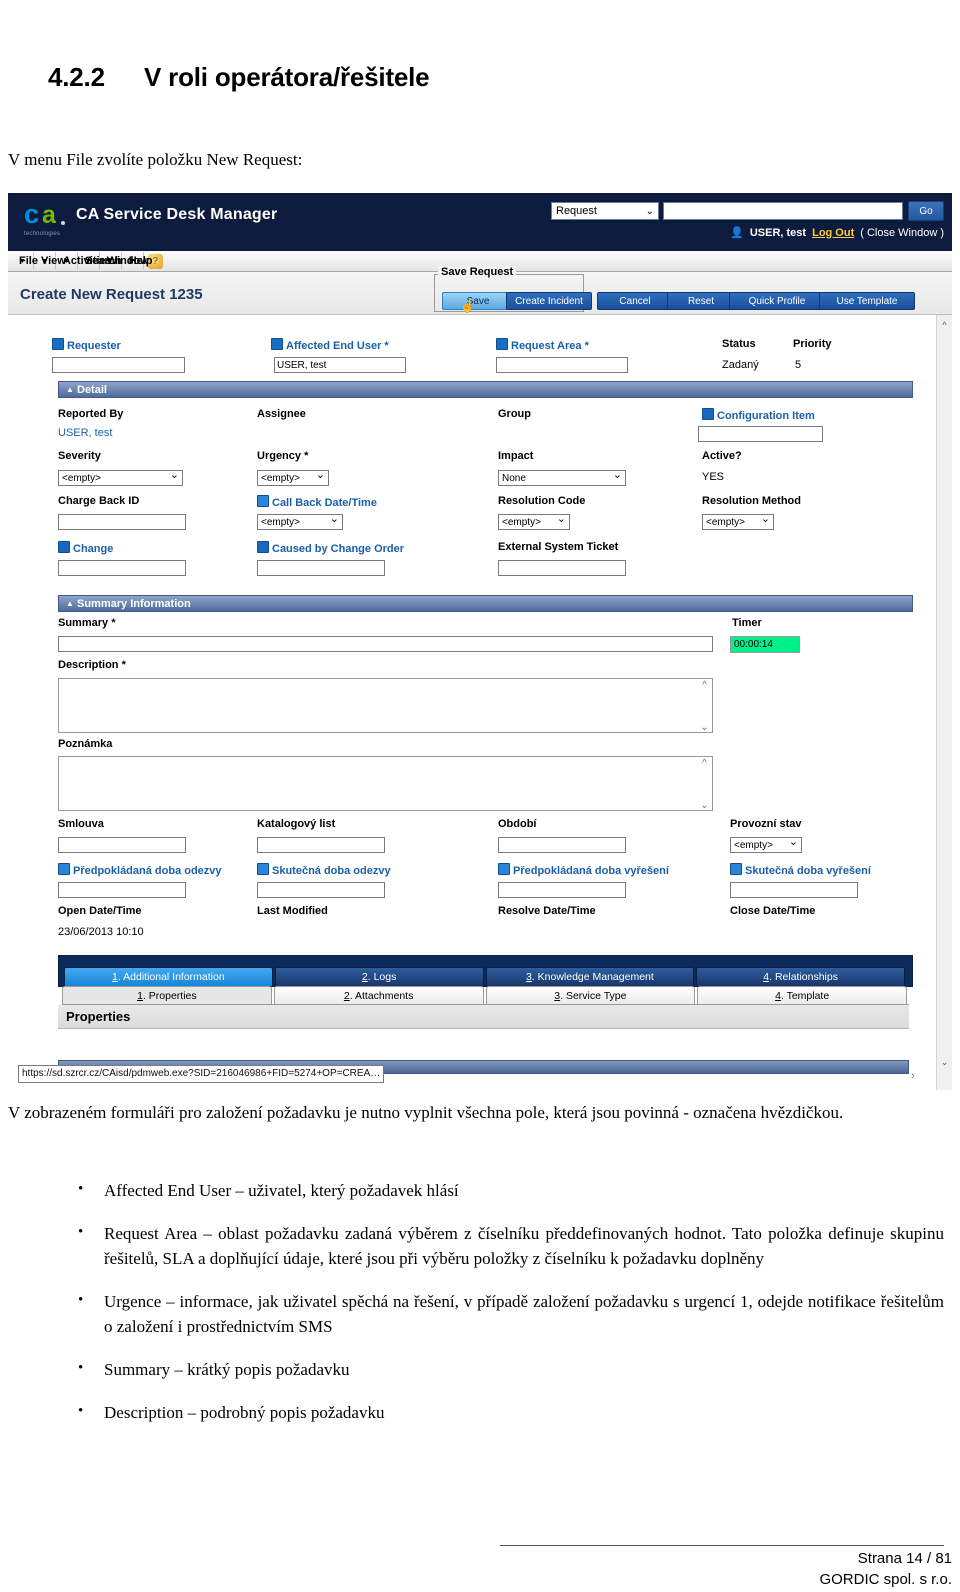 The image size is (960, 1592). What do you see at coordinates (562, 477) in the screenshot?
I see `impact-select: None` at bounding box center [562, 477].